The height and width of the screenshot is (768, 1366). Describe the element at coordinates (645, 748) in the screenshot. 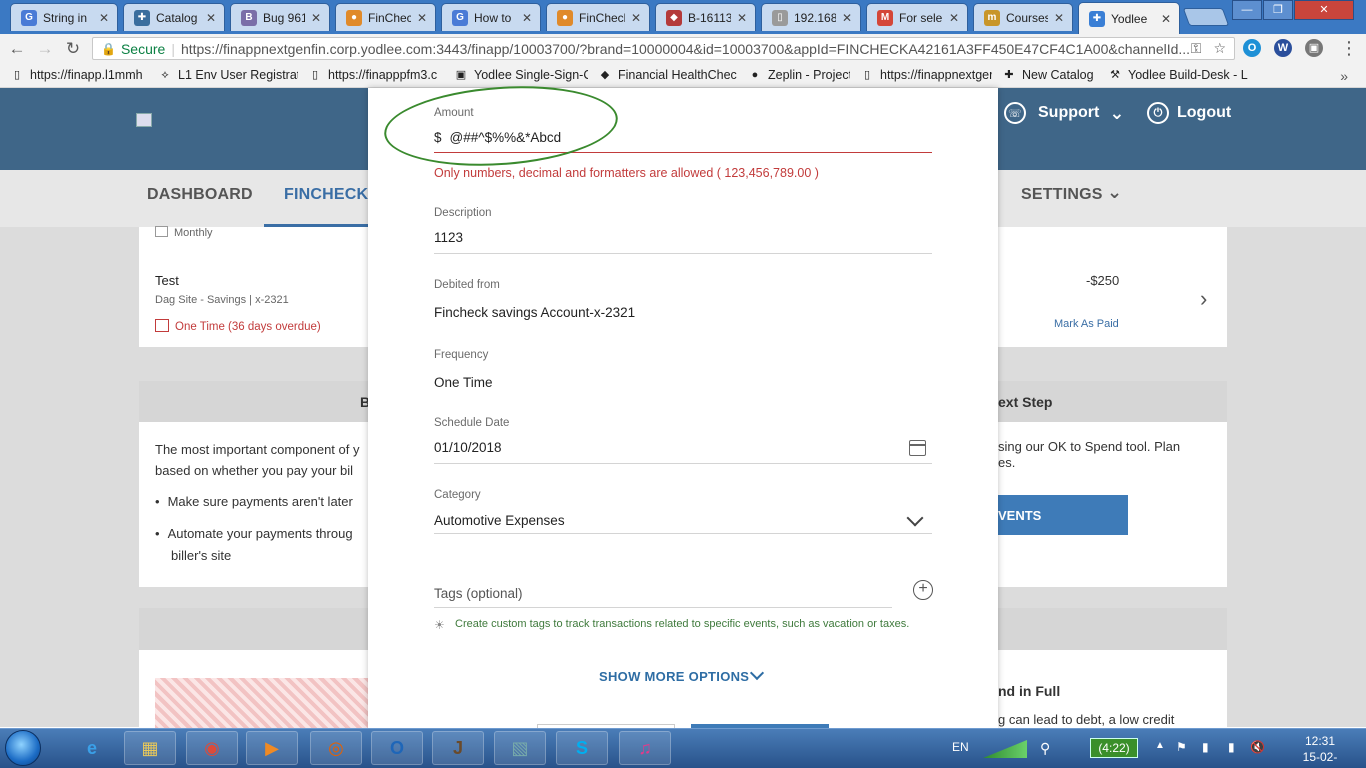

I see `taskbar-app-icon: ♫` at that location.